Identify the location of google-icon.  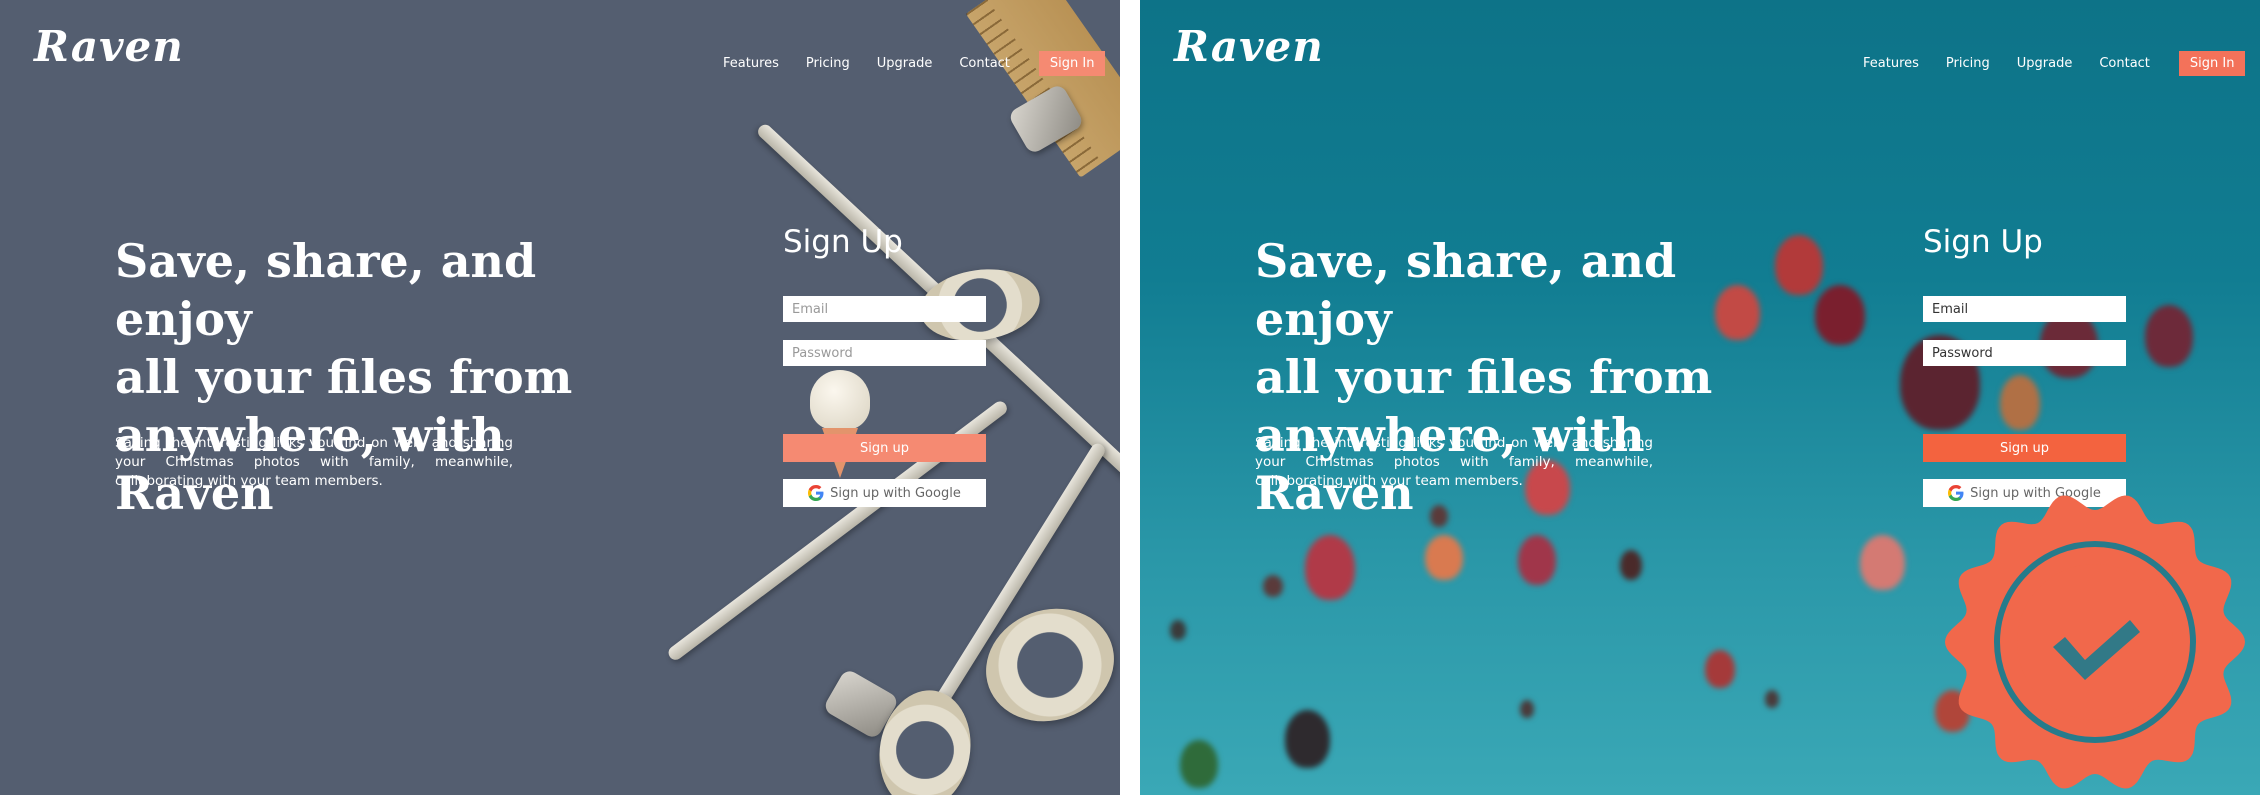
(816, 493).